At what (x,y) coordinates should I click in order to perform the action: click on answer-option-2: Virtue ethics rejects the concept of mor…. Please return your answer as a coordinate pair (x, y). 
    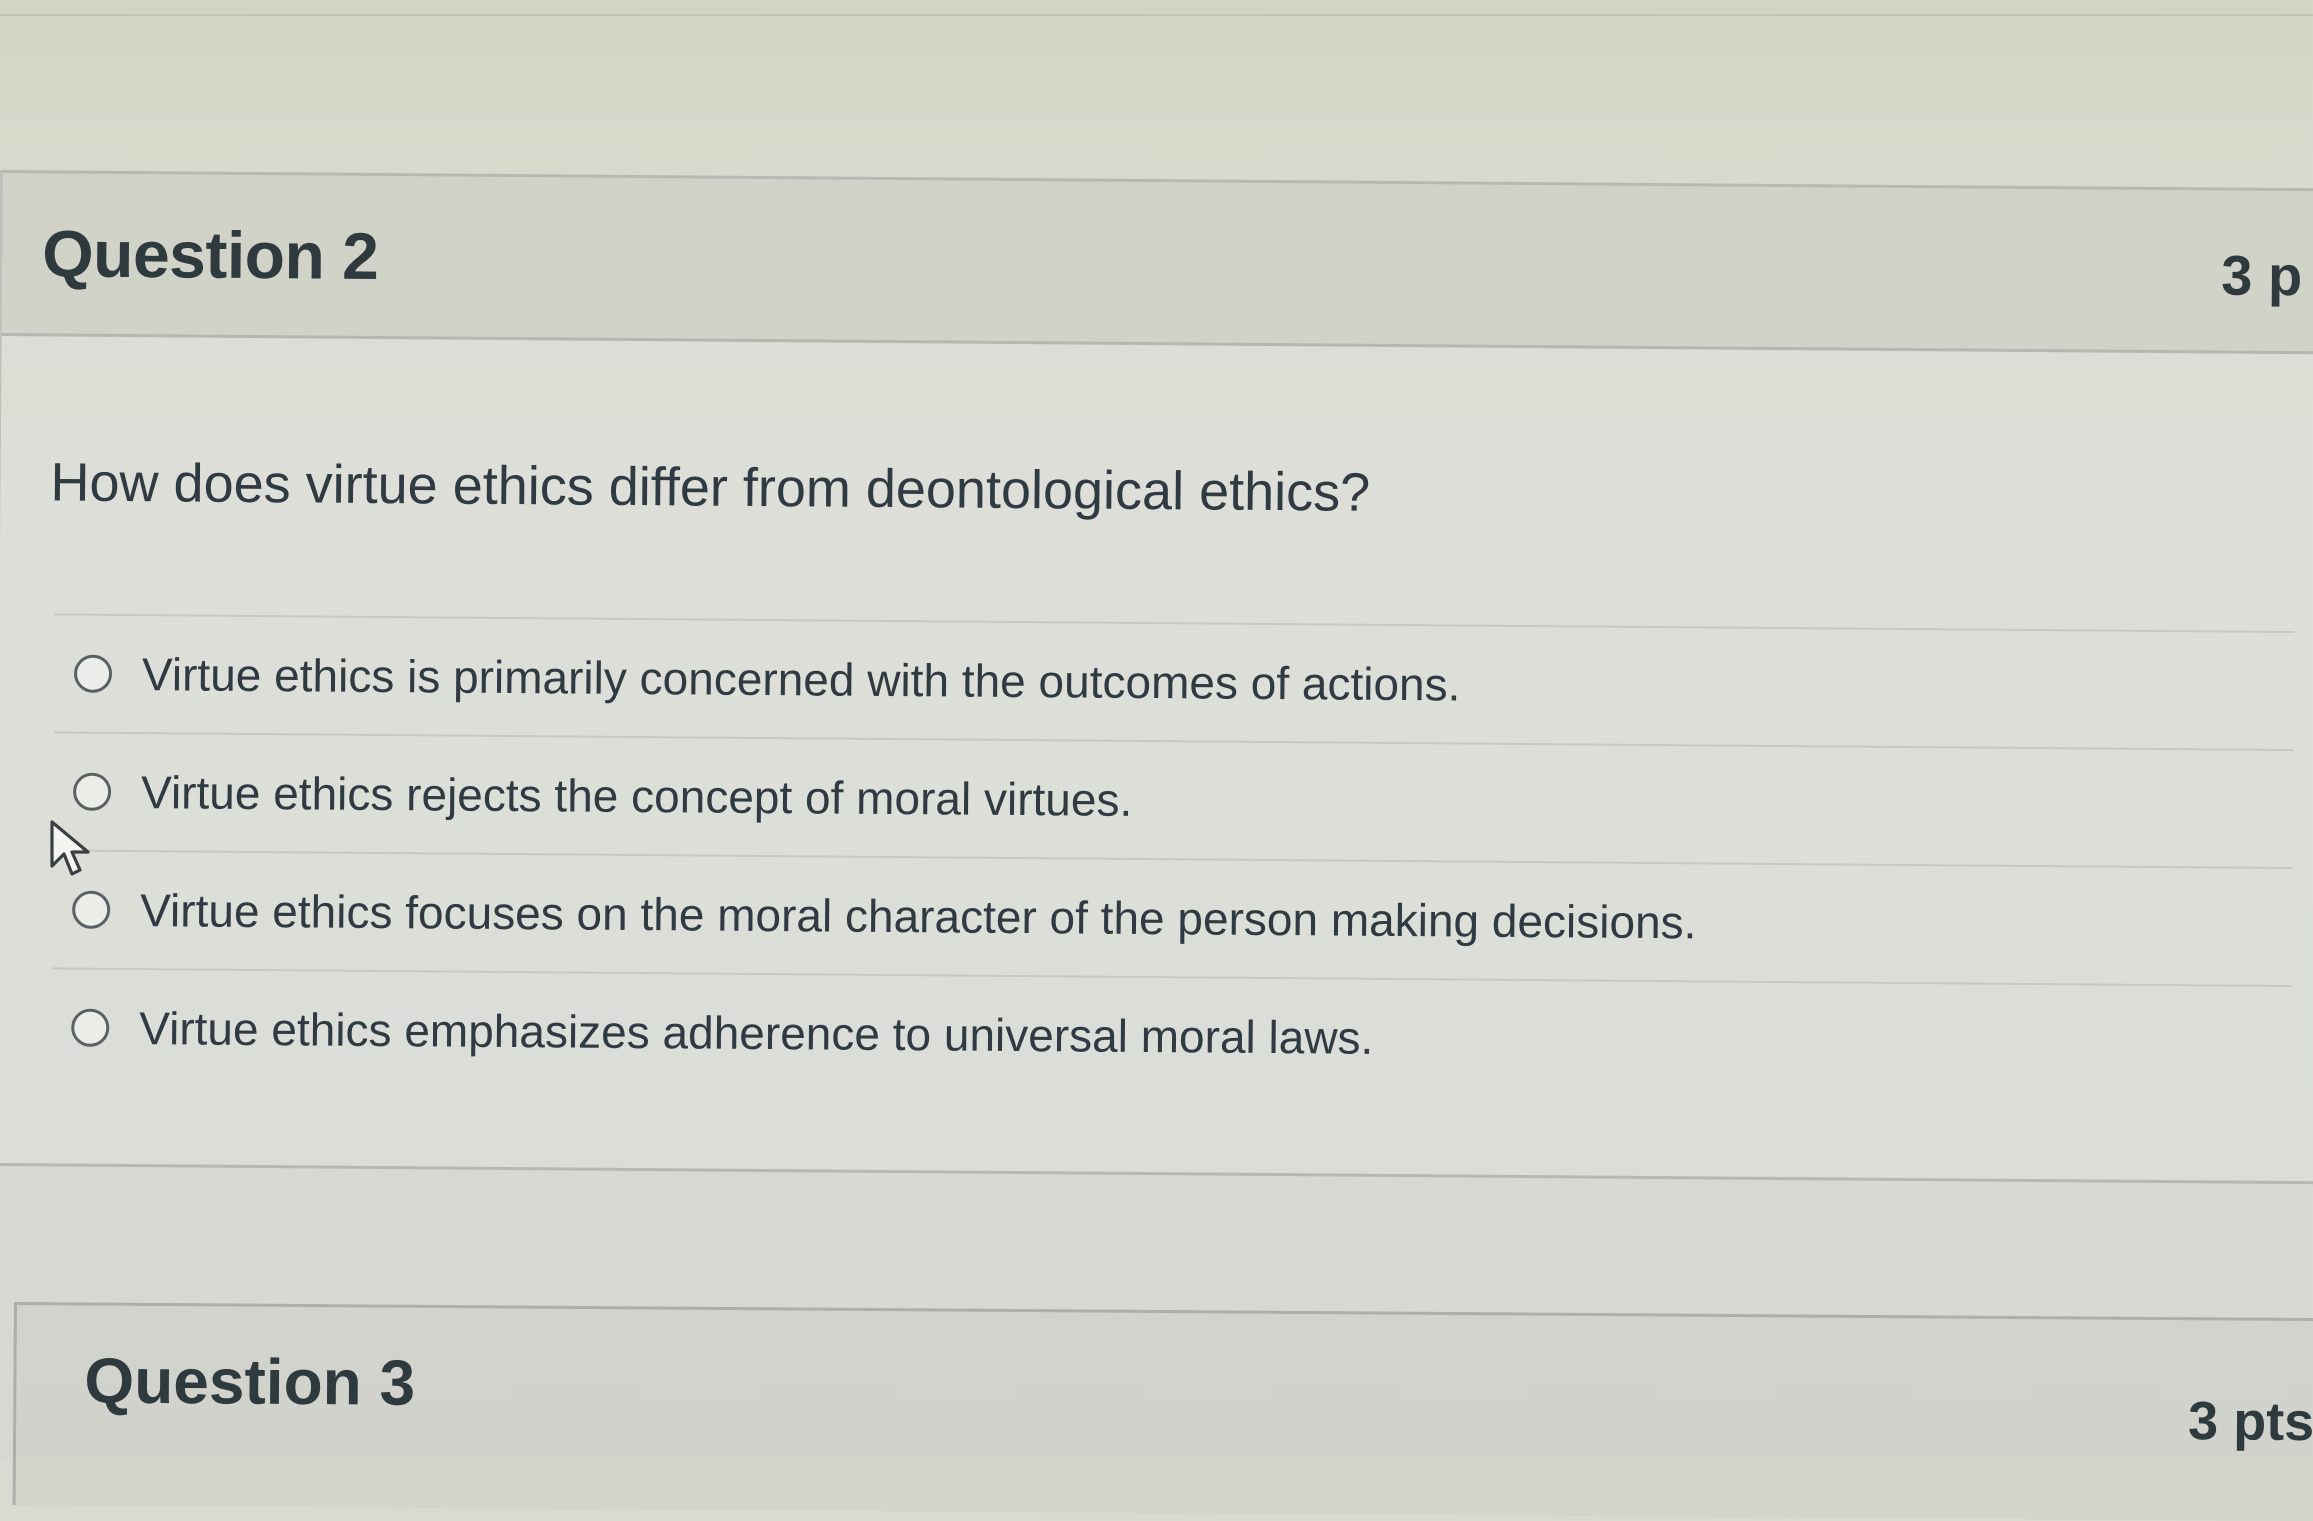
    Looking at the image, I should click on (1173, 799).